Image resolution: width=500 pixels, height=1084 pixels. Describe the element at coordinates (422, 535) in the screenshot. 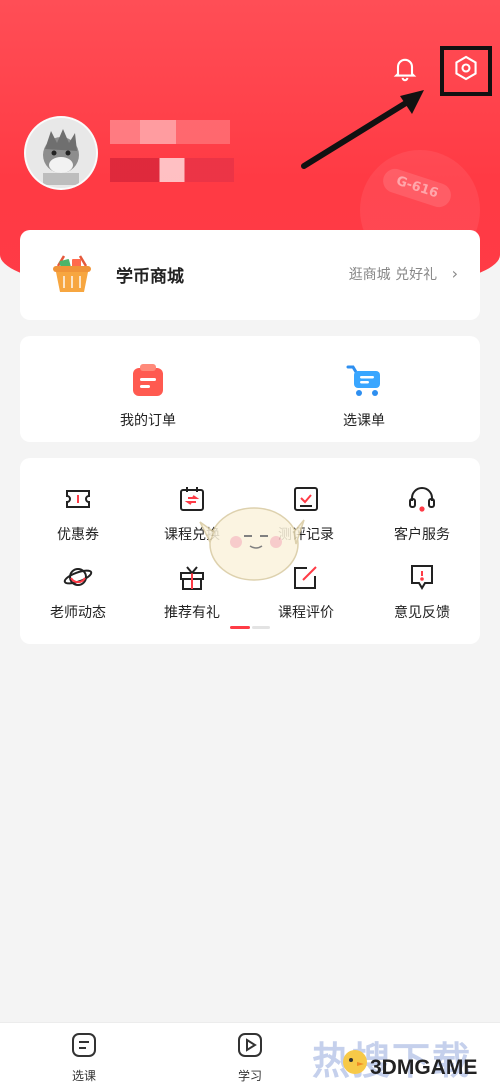

I see `service-customer-support-label: 客户服务` at that location.